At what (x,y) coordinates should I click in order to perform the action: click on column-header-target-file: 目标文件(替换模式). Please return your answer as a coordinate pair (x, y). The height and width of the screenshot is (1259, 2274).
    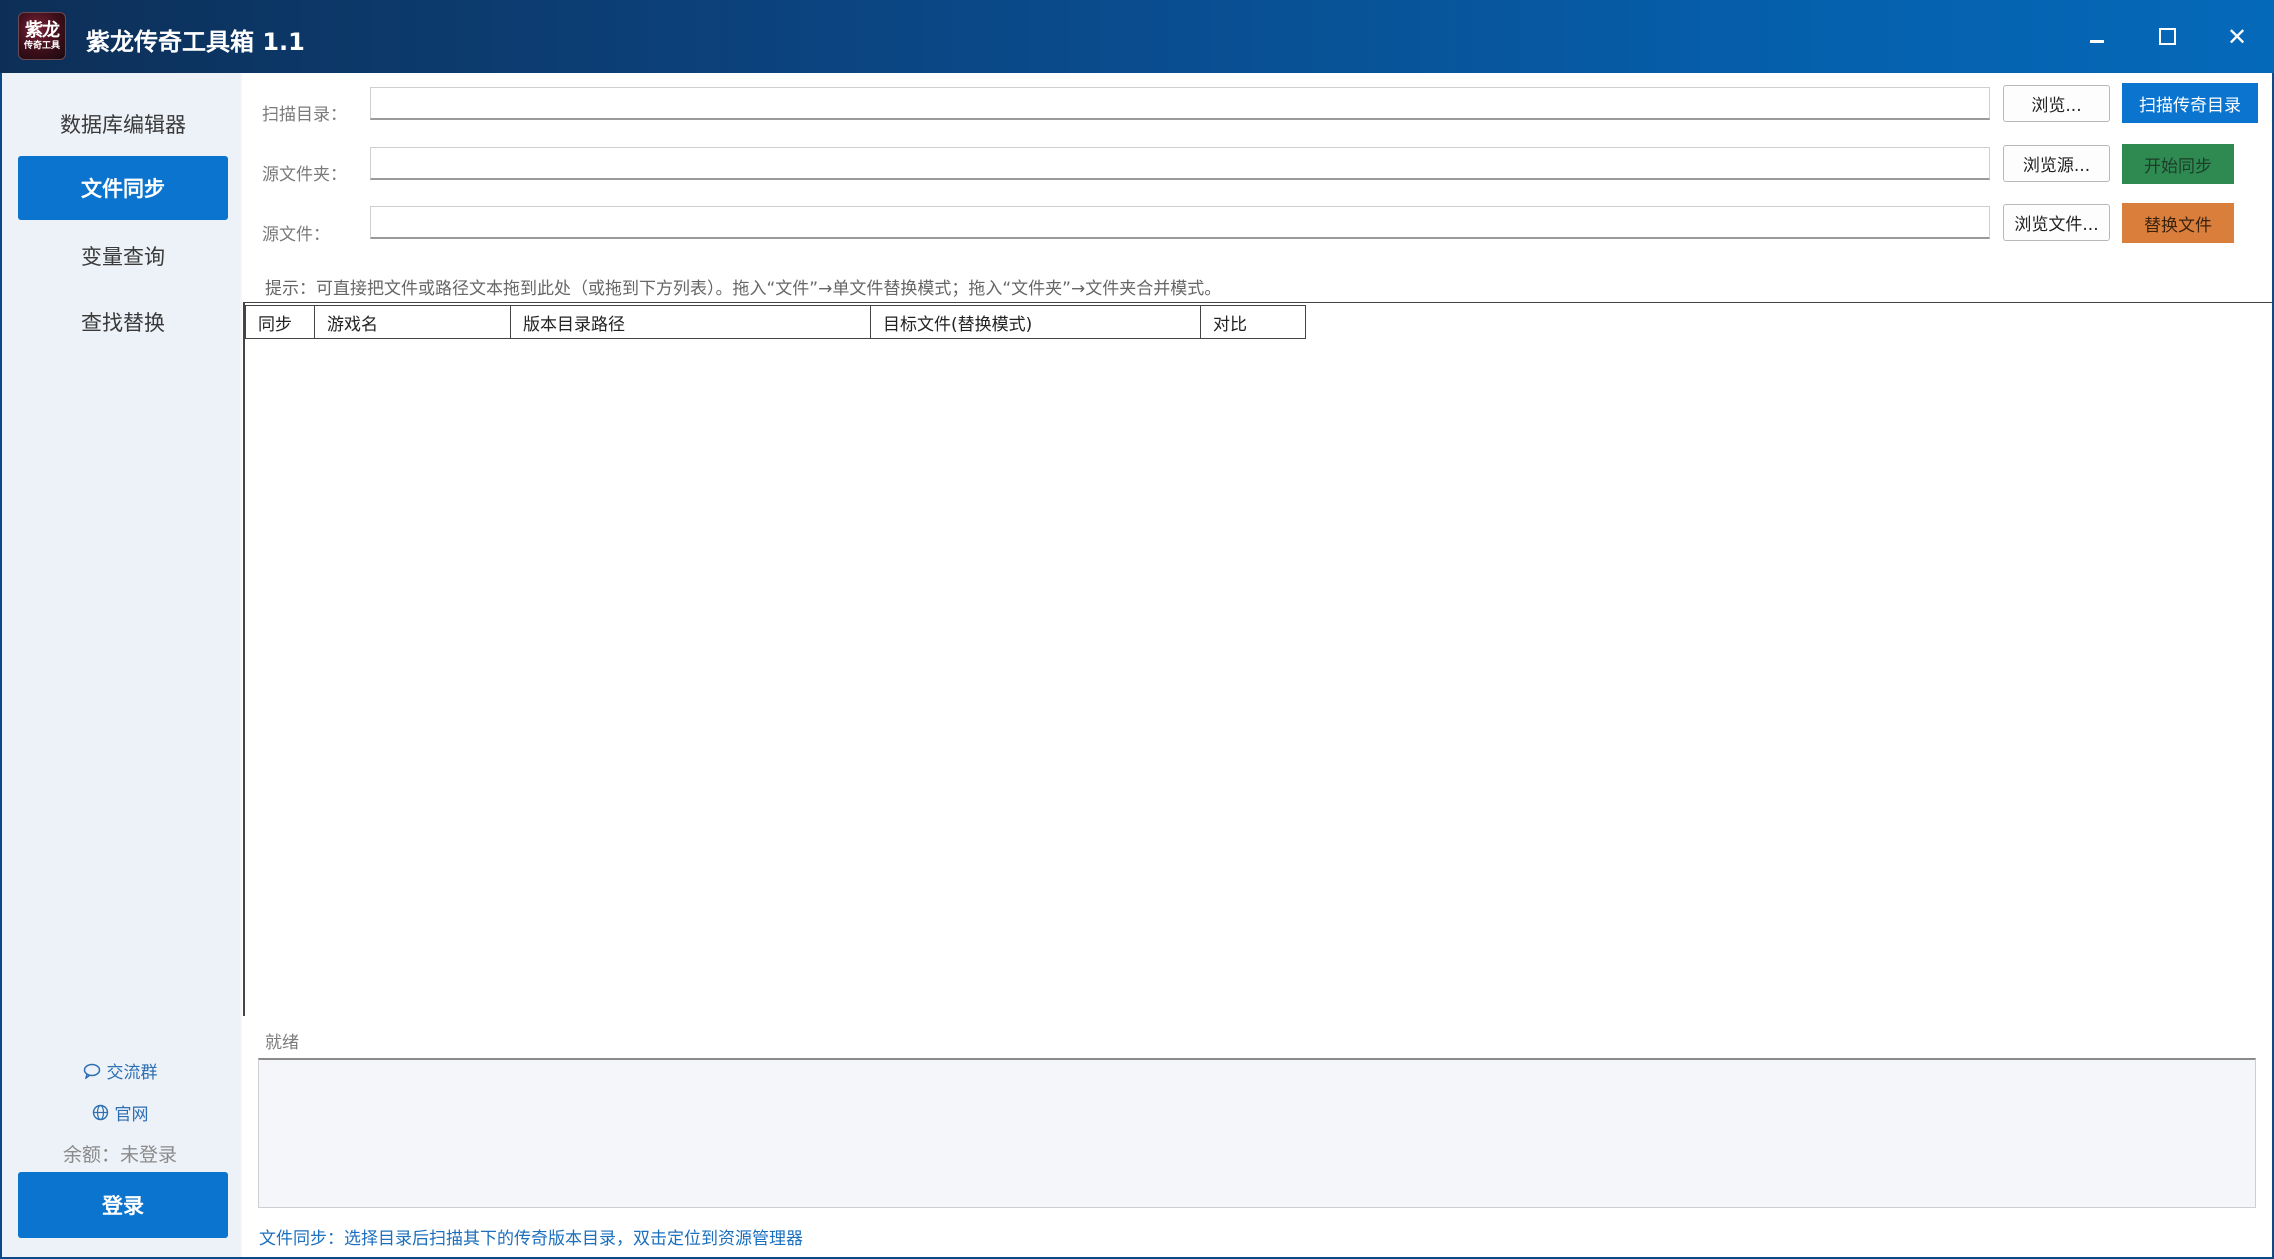
    Looking at the image, I should click on (1036, 322).